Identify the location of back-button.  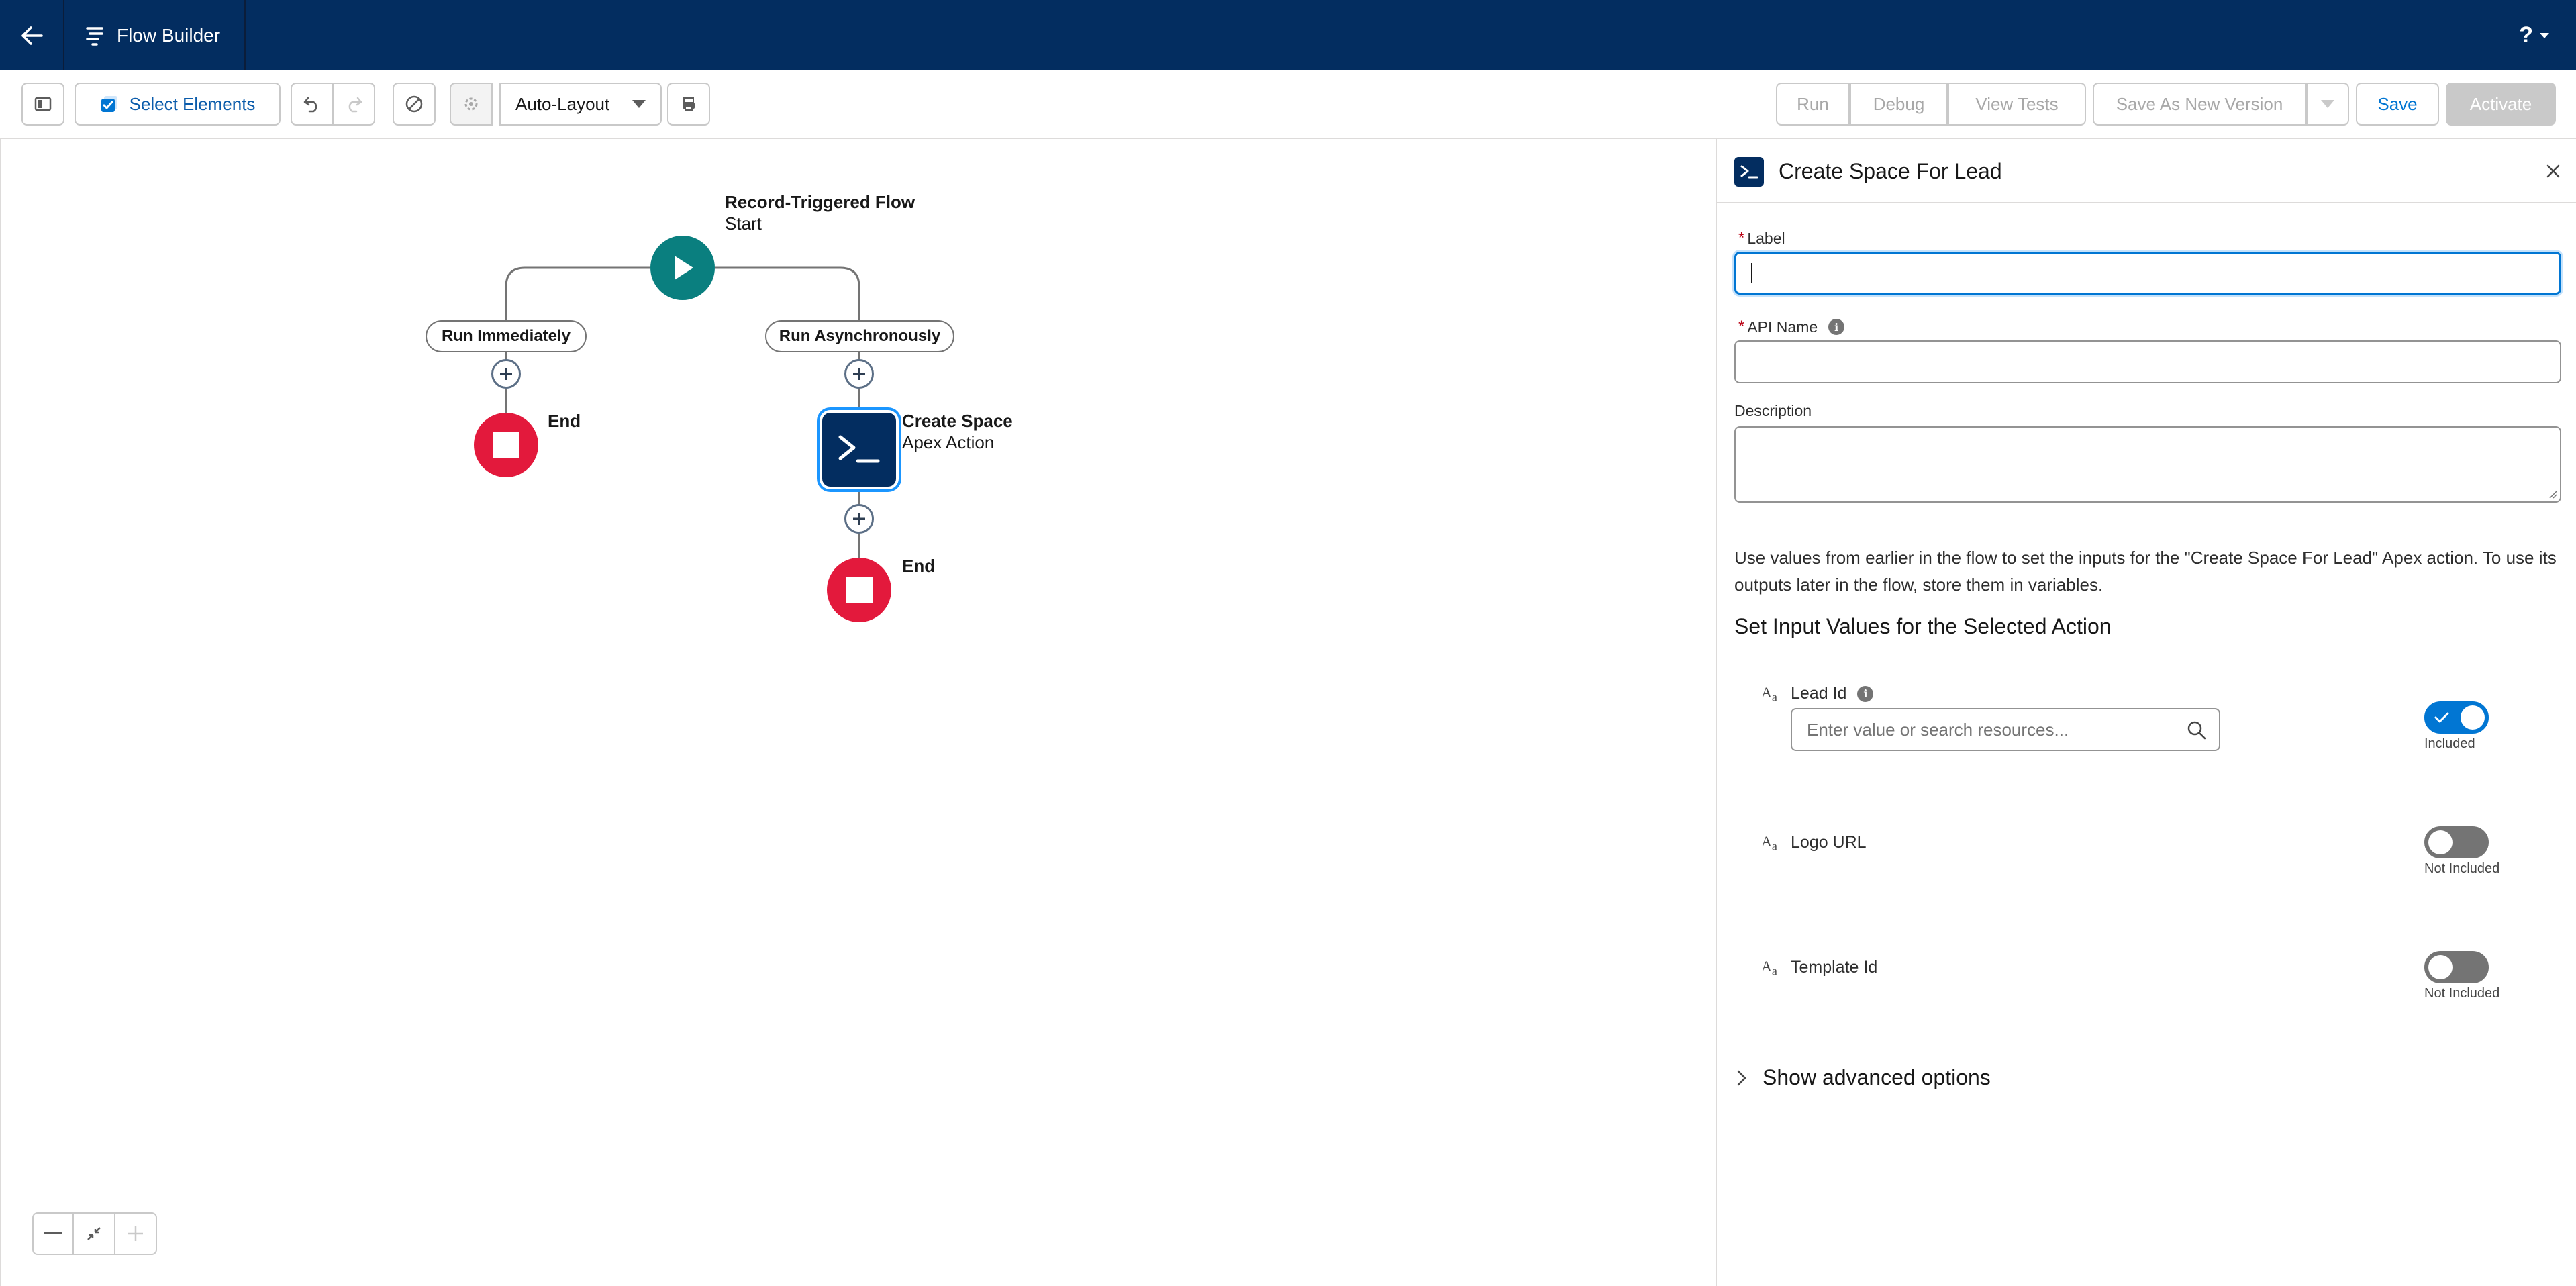
(32, 35).